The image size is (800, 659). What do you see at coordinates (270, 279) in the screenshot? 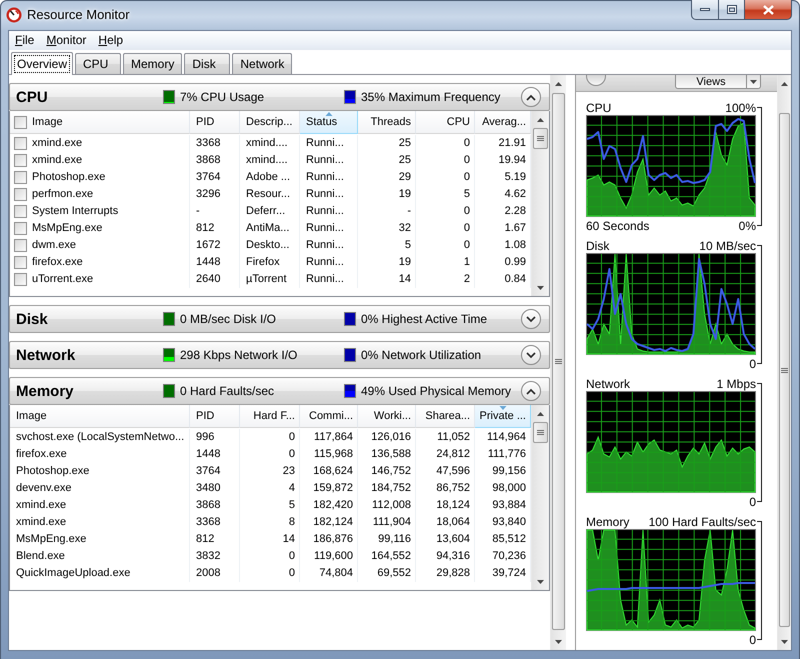
I see `table-cell: µTorrent` at bounding box center [270, 279].